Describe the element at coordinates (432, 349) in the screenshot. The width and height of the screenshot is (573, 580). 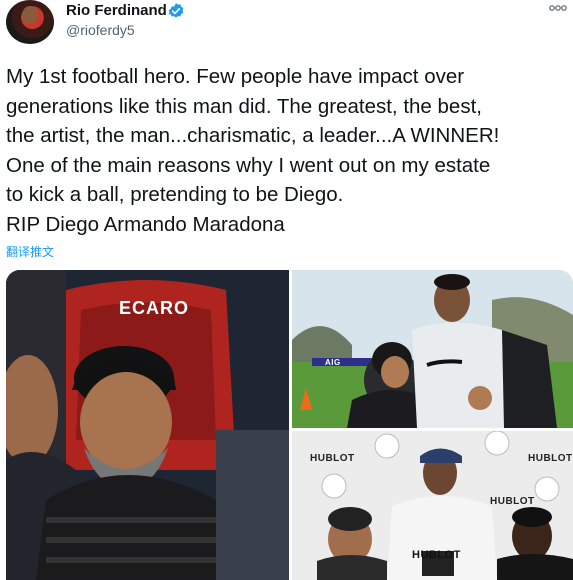
I see `photo-training-ground: AIG` at that location.